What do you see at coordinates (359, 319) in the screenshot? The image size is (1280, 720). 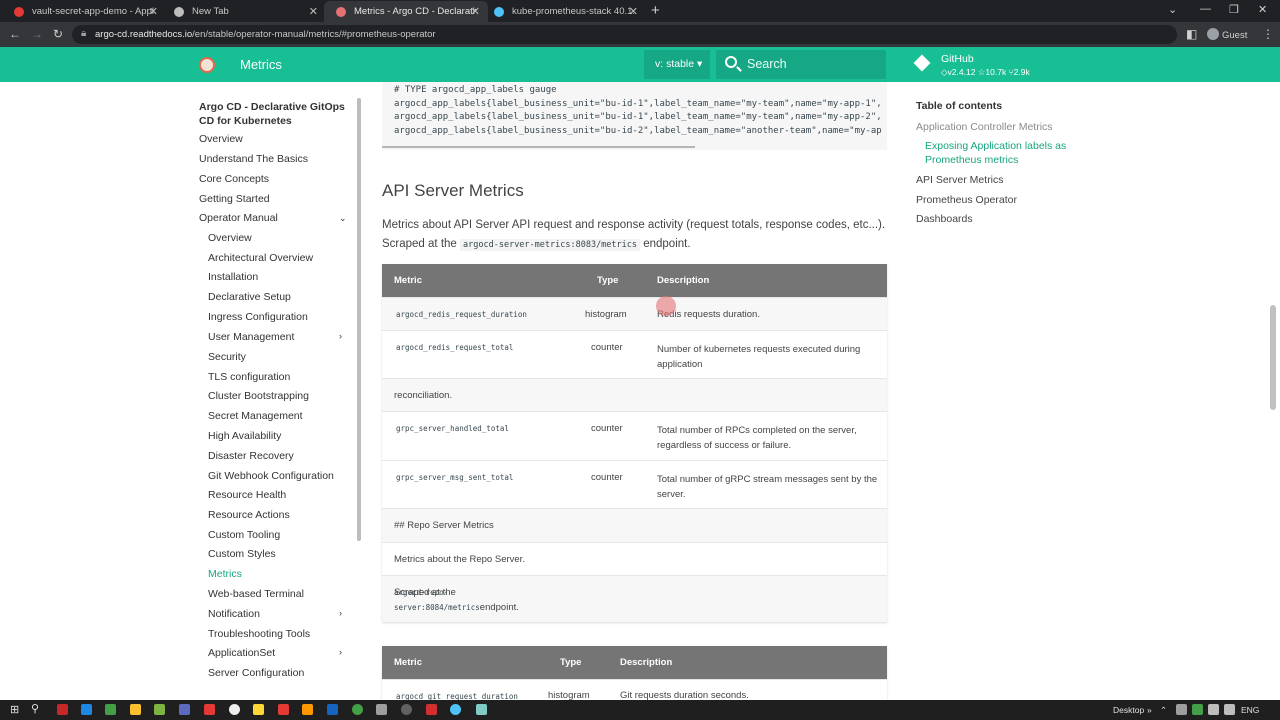 I see `nav-scrollbar` at bounding box center [359, 319].